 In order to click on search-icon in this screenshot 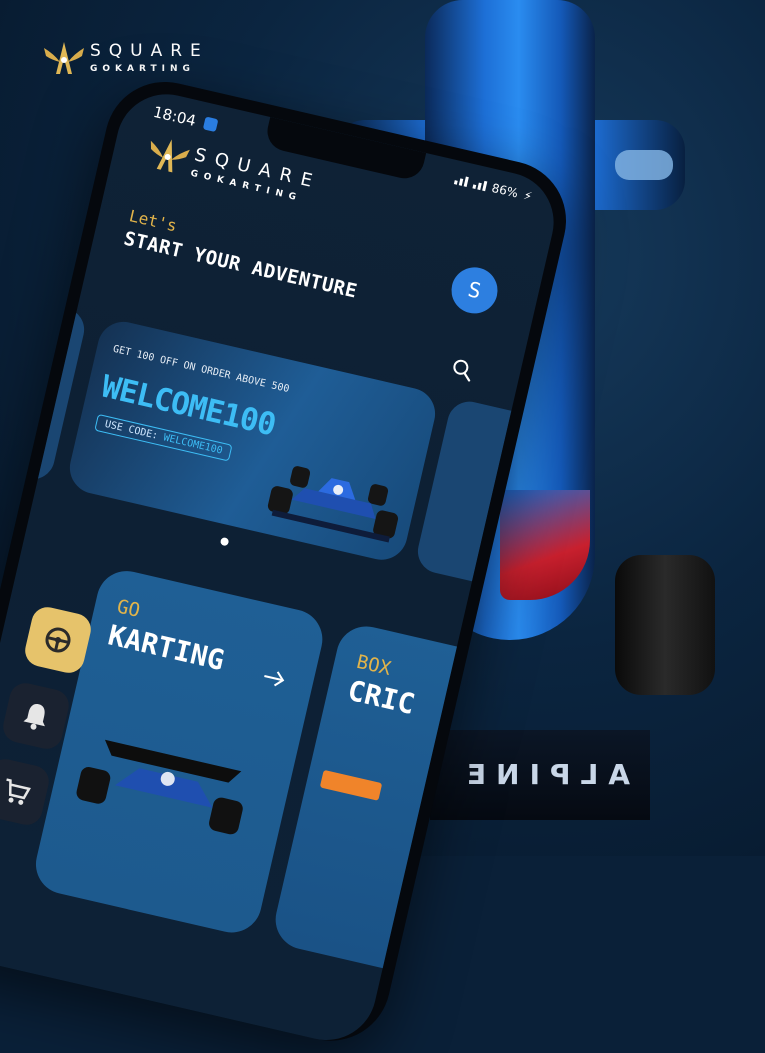, I will do `click(462, 370)`.